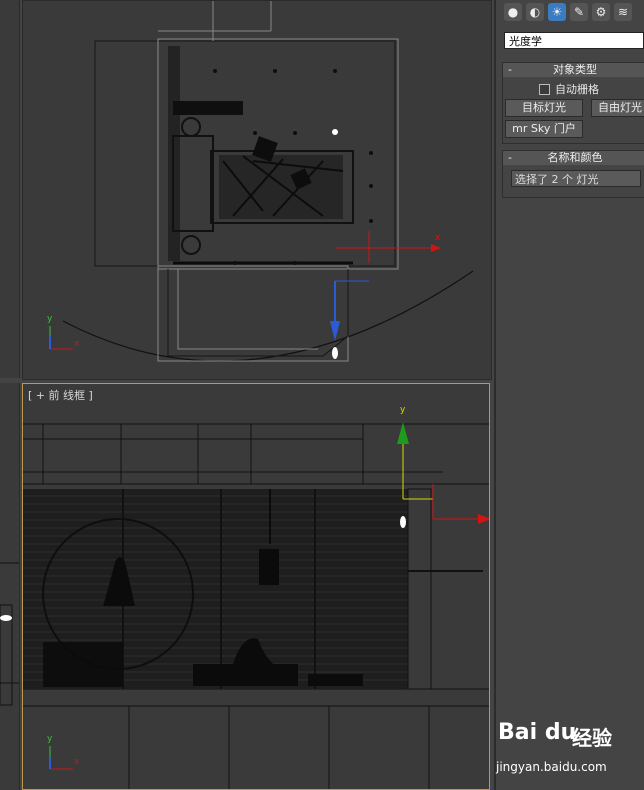  Describe the element at coordinates (557, 12) in the screenshot. I see `lights-tab-icon: ☀` at that location.